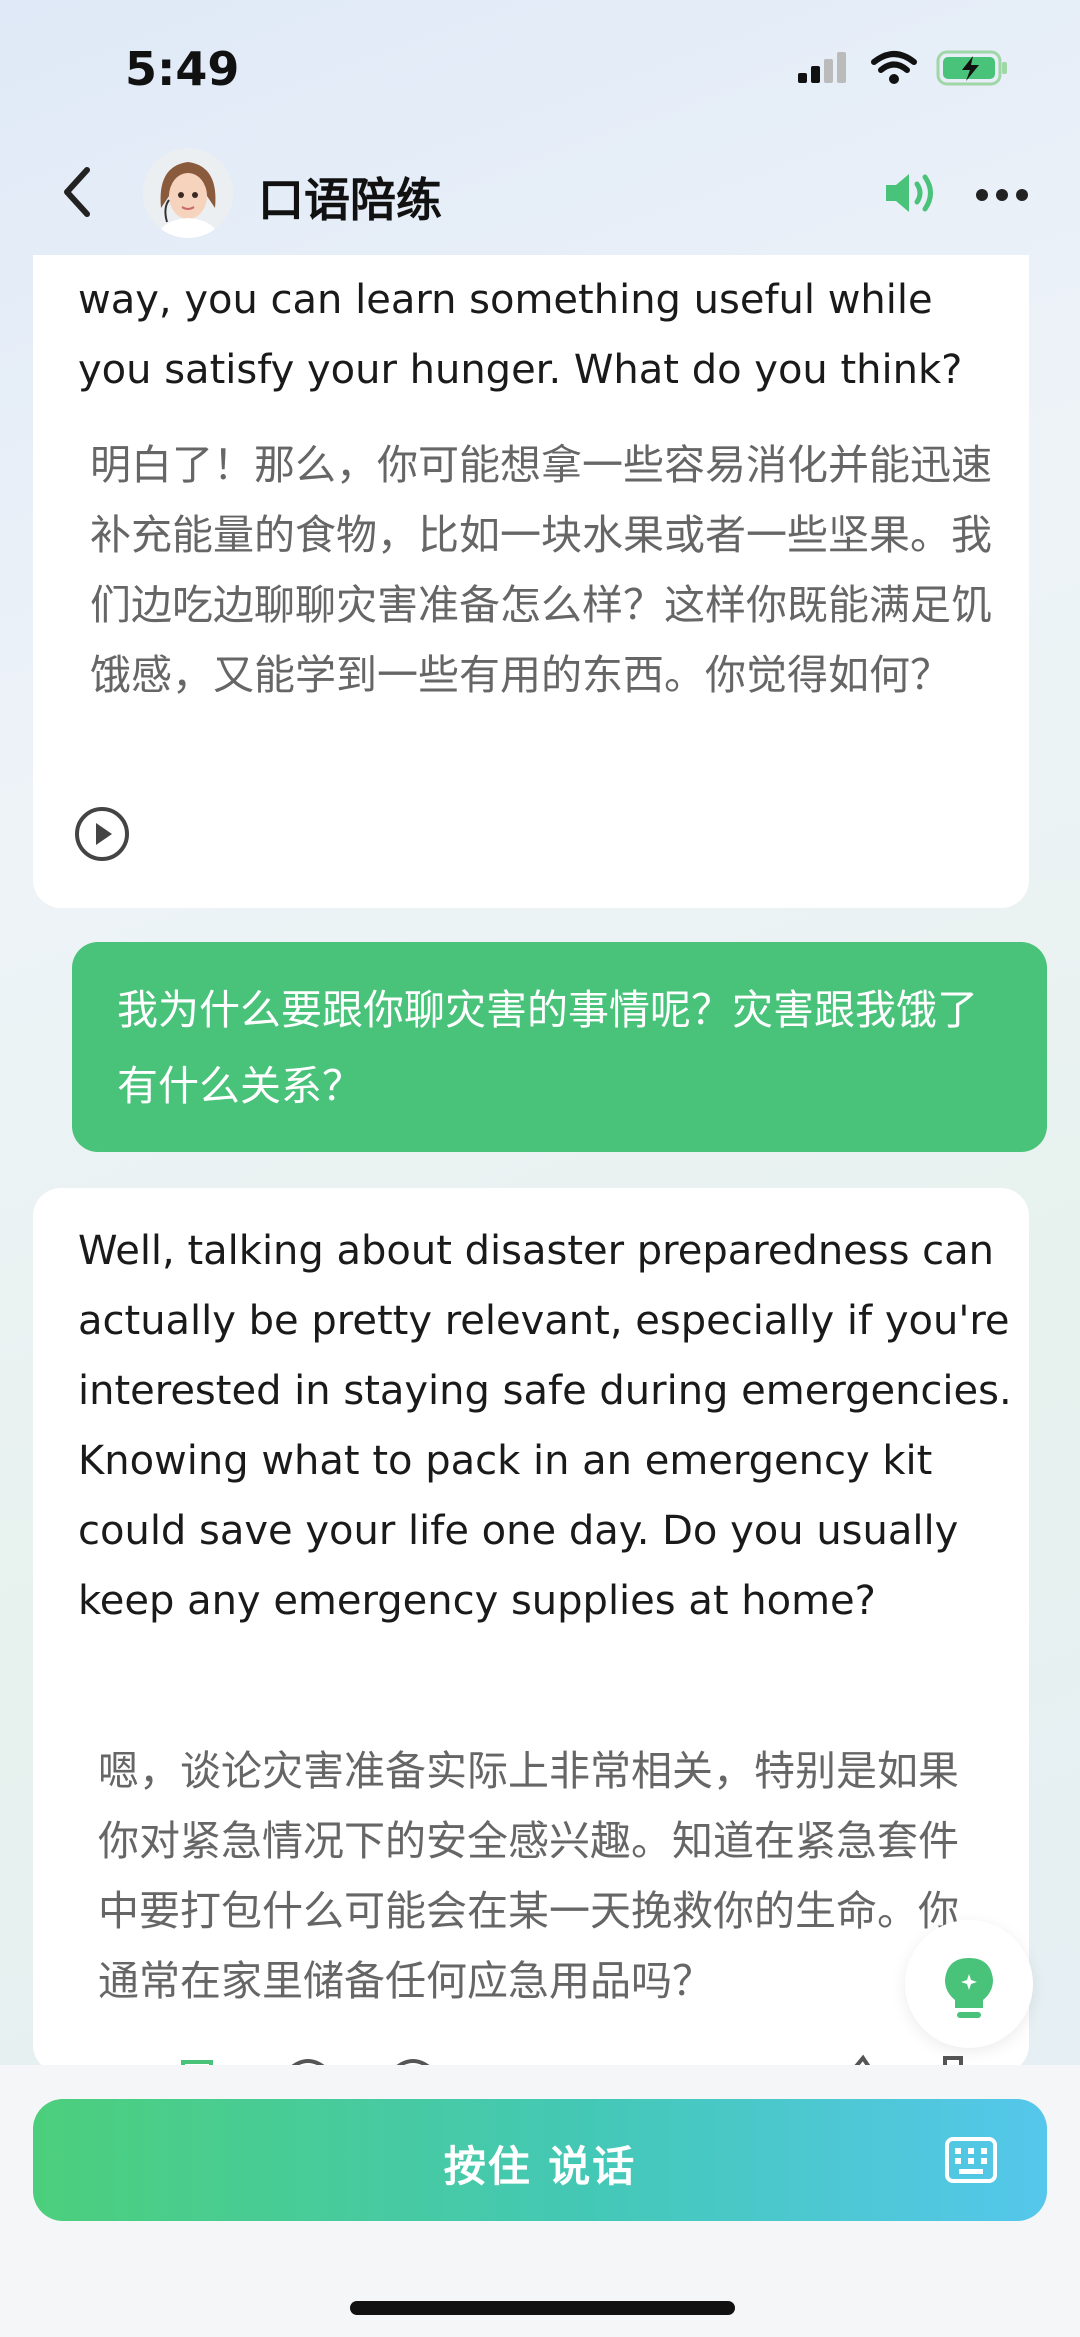 This screenshot has width=1080, height=2337. Describe the element at coordinates (822, 67) in the screenshot. I see `cellular-signal-icon` at that location.